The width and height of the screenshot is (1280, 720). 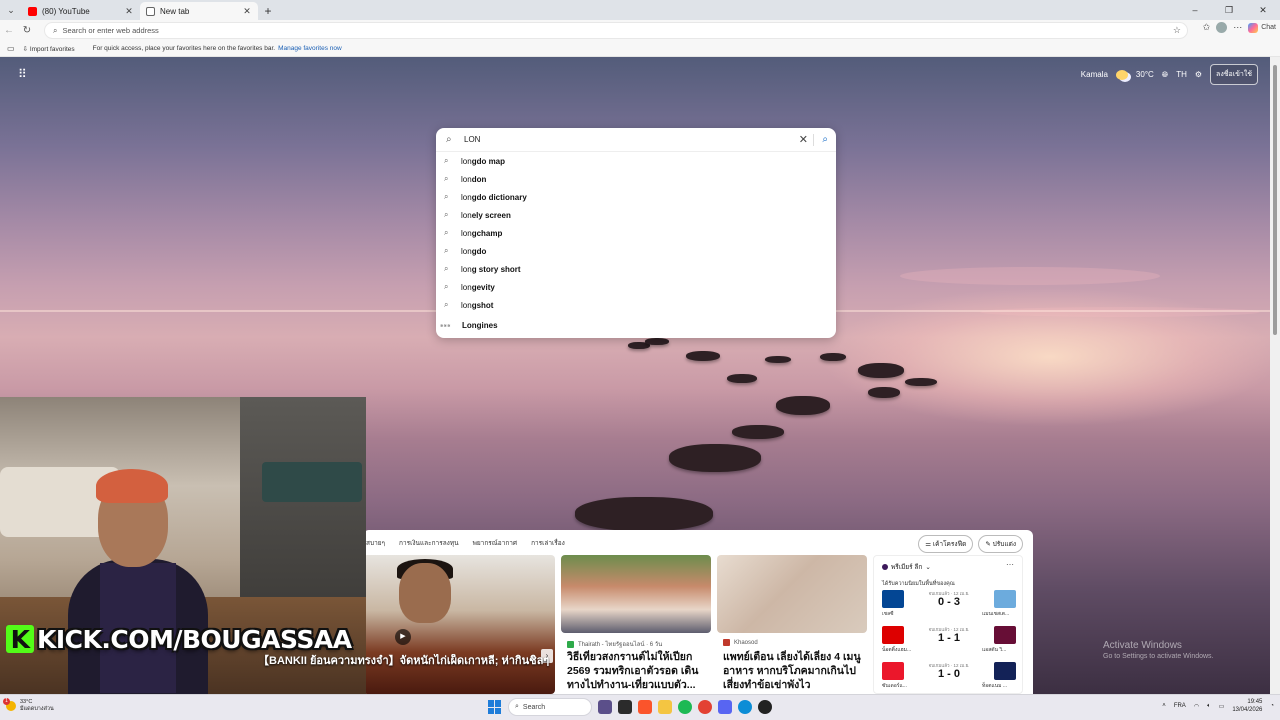 What do you see at coordinates (888, 614) in the screenshot?
I see `home-team-name: เชลซี` at bounding box center [888, 614].